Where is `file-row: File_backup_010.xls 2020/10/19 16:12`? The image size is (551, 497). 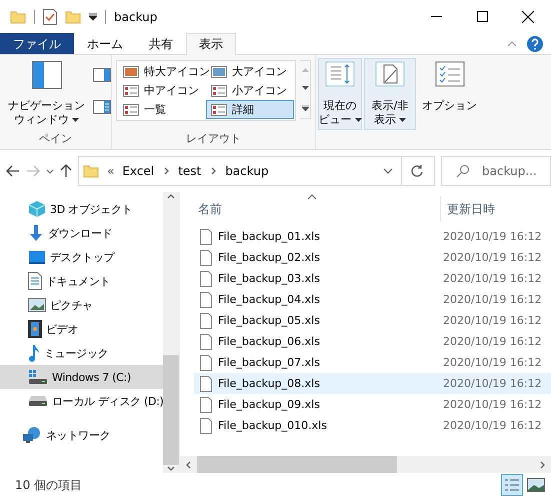
file-row: File_backup_010.xls 2020/10/19 16:12 is located at coordinates (372, 425).